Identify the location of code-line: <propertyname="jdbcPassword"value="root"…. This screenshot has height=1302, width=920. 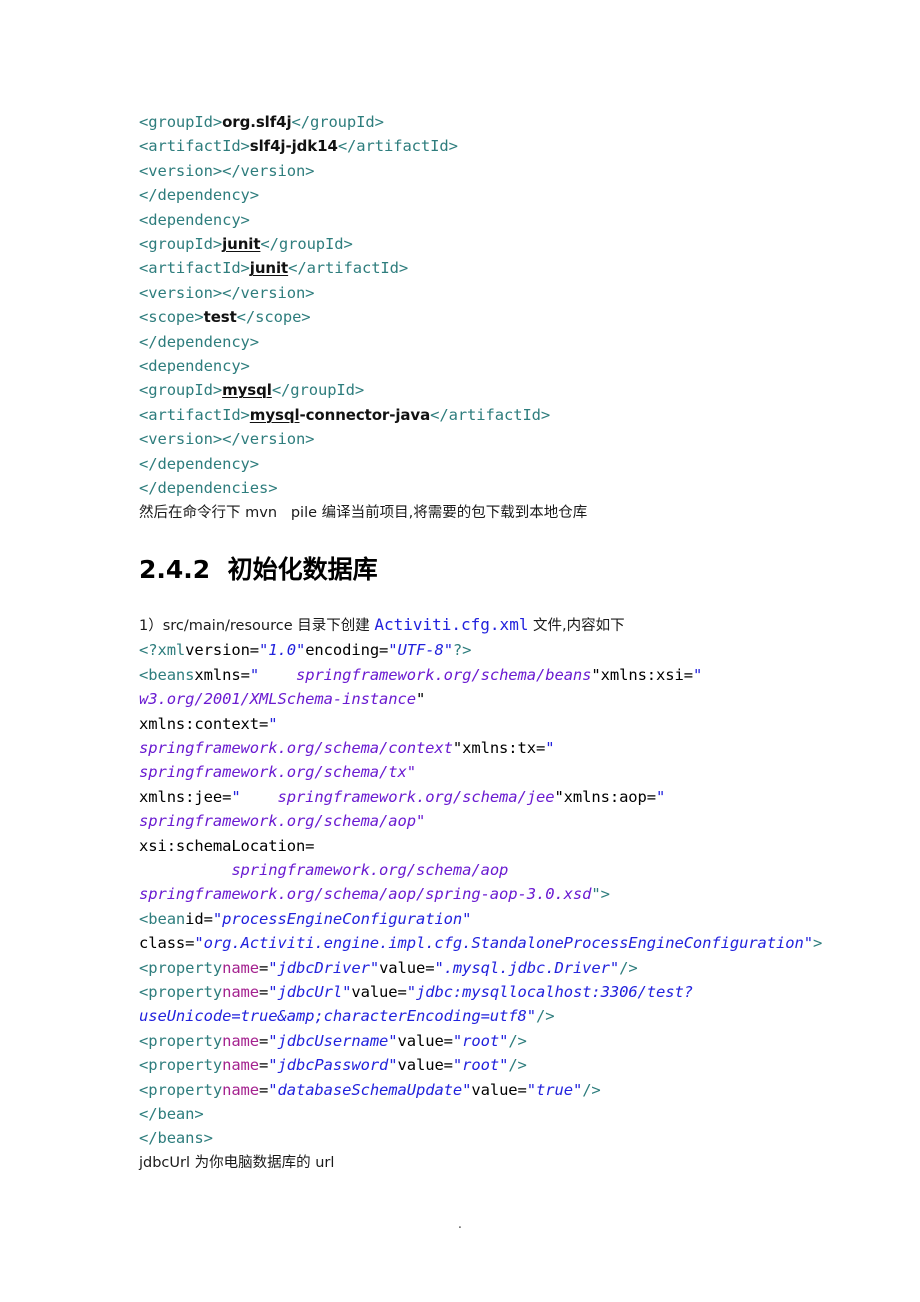
(489, 1065).